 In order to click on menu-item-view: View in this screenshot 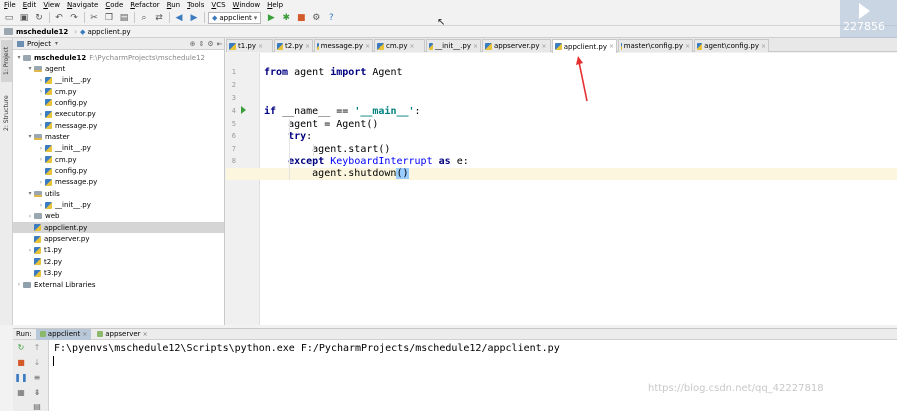, I will do `click(51, 5)`.